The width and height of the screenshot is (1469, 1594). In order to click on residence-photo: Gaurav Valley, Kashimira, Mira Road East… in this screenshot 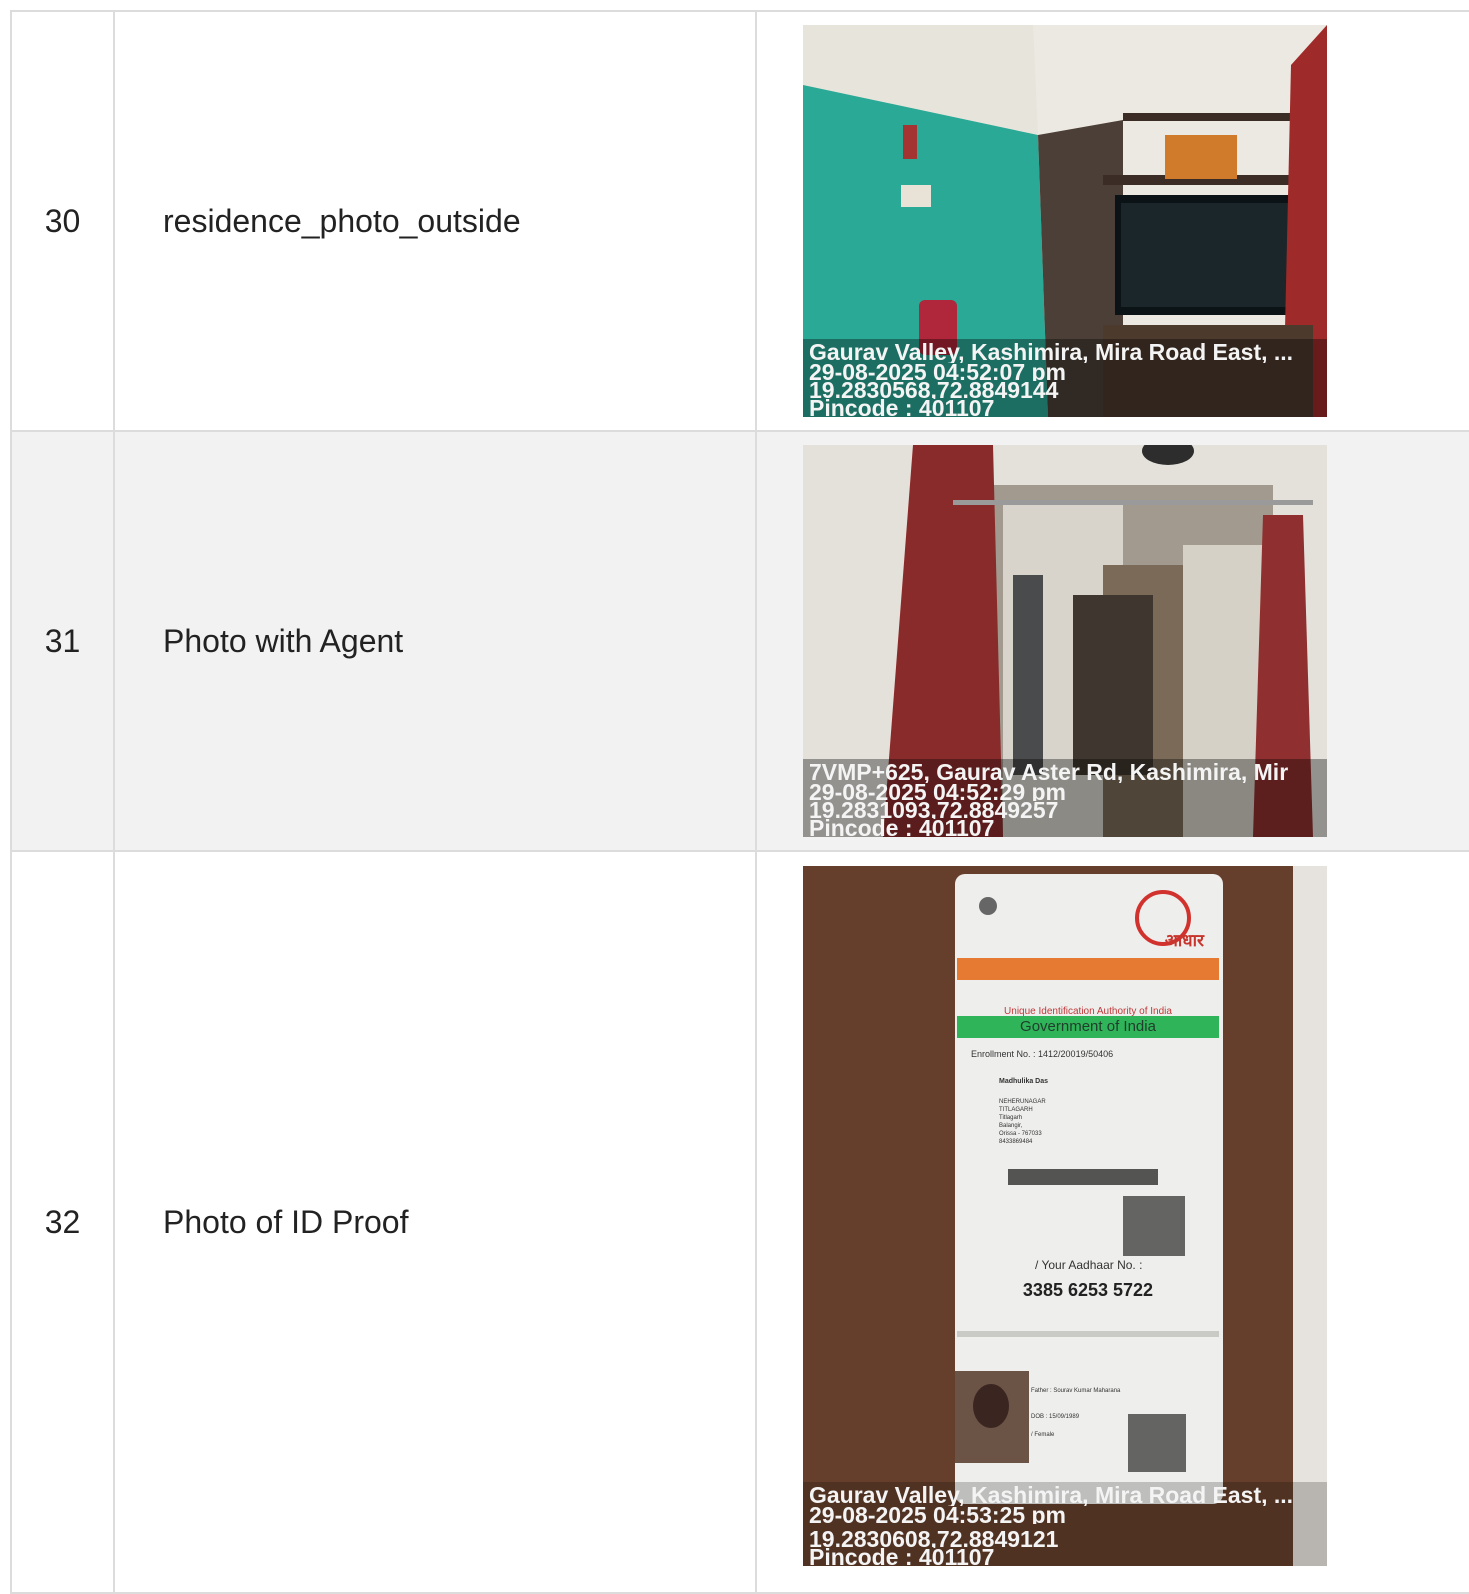, I will do `click(1065, 221)`.